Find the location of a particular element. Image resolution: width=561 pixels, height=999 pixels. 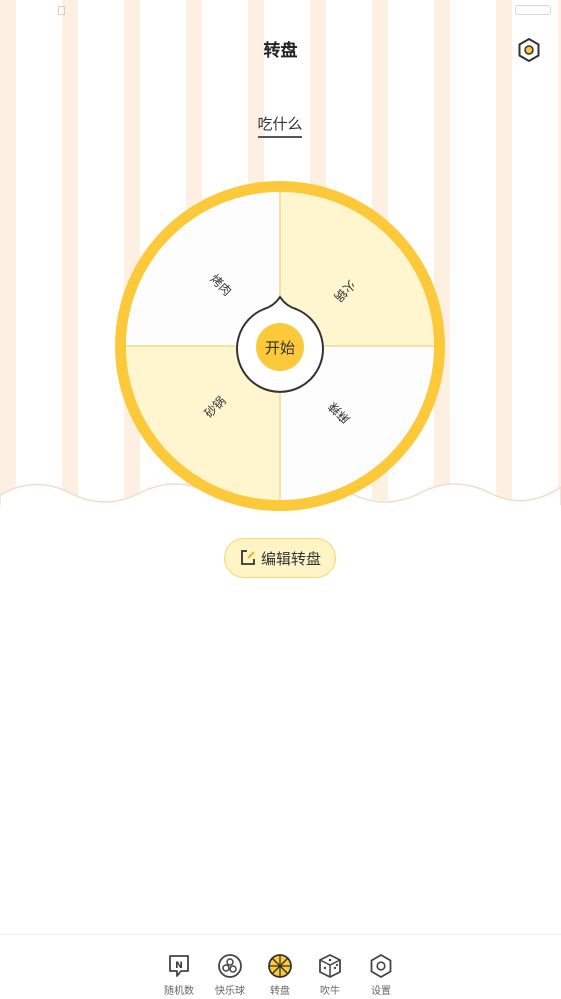

nav-label-bluff: 吹牛 is located at coordinates (330, 991).